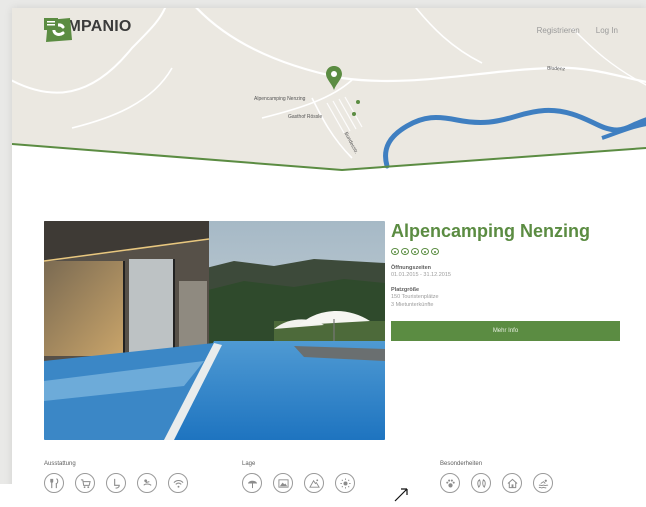 Image resolution: width=646 pixels, height=507 pixels. Describe the element at coordinates (249, 464) in the screenshot. I see `amenity-group-label: Lage` at that location.